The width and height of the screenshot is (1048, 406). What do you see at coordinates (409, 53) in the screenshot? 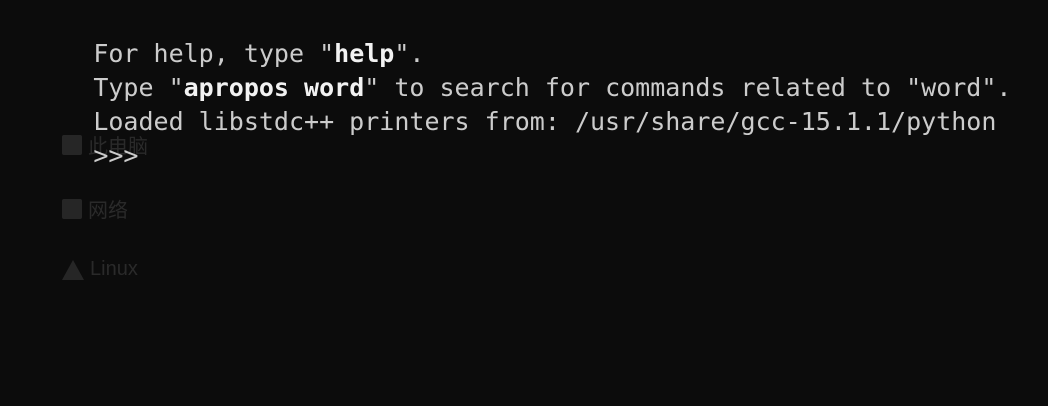
I see `output-text: ".` at bounding box center [409, 53].